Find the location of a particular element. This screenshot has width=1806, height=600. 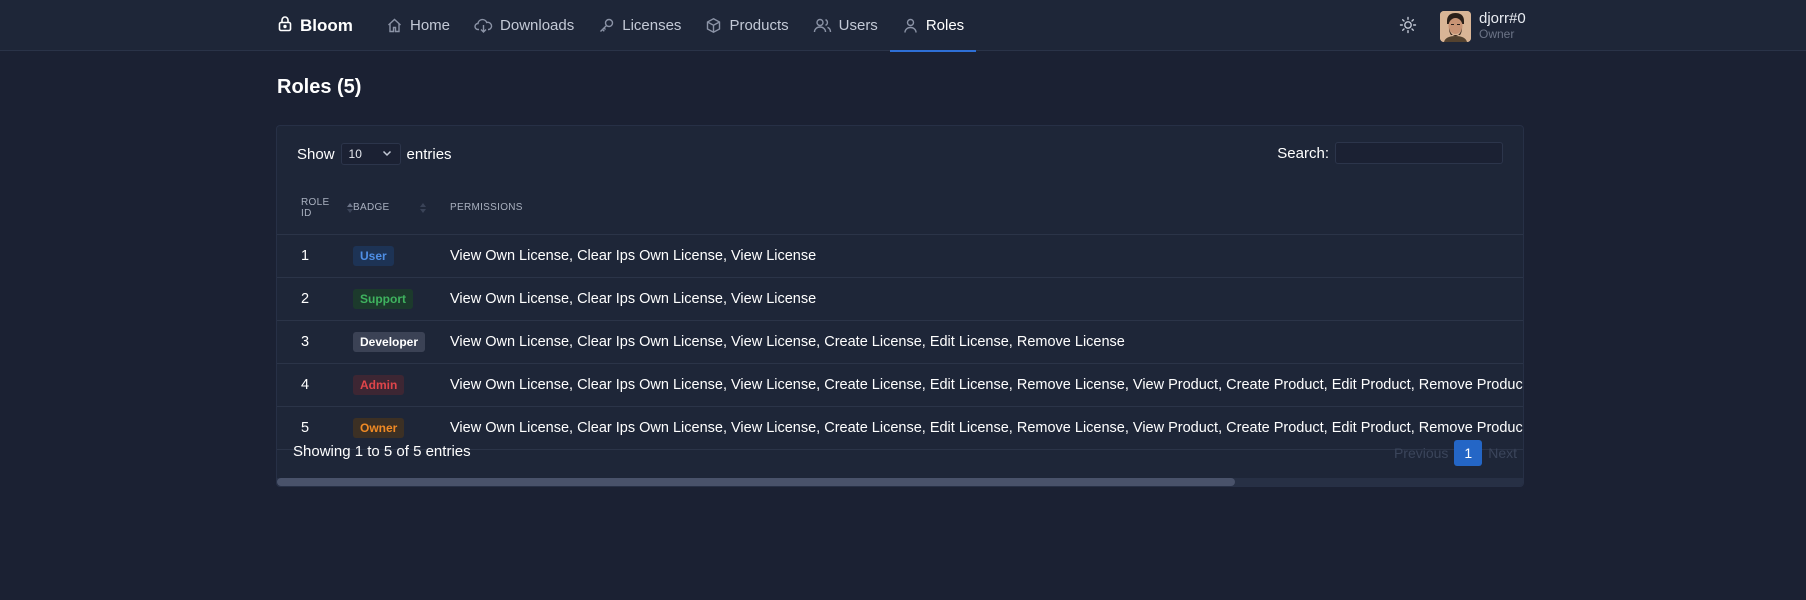

nav-item-downloads: Downloads is located at coordinates (524, 25).